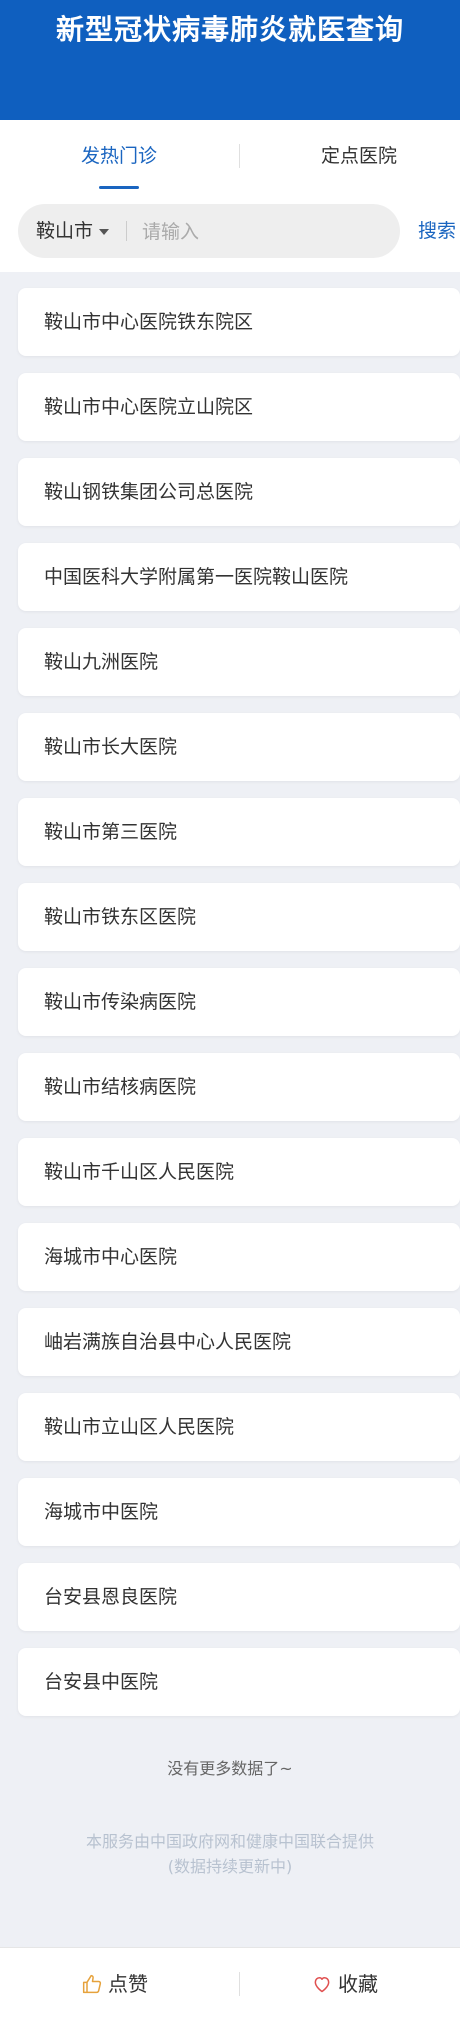 This screenshot has width=460, height=2020. I want to click on list-item: 鞍山市长大医院, so click(239, 747).